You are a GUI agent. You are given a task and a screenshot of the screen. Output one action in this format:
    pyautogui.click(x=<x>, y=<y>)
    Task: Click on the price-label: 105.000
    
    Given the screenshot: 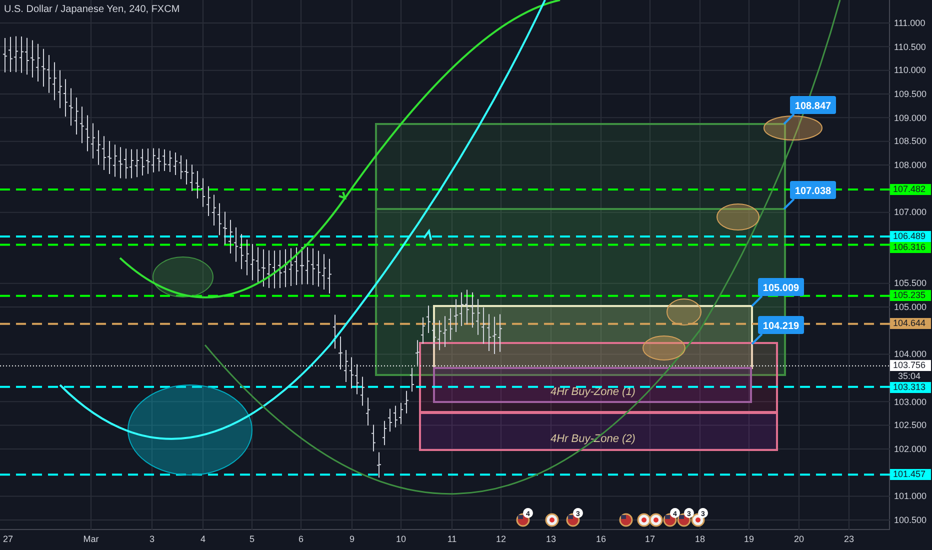 What is the action you would take?
    pyautogui.click(x=910, y=306)
    